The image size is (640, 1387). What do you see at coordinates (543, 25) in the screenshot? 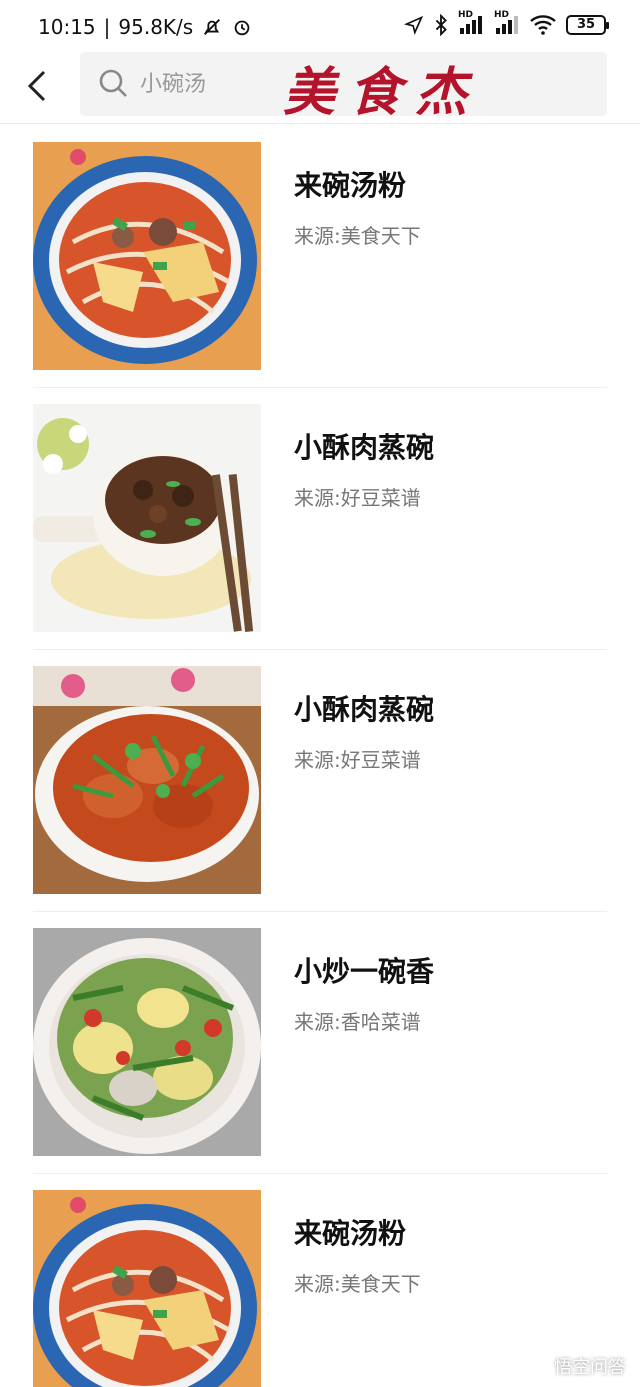
I see `wifi-icon` at bounding box center [543, 25].